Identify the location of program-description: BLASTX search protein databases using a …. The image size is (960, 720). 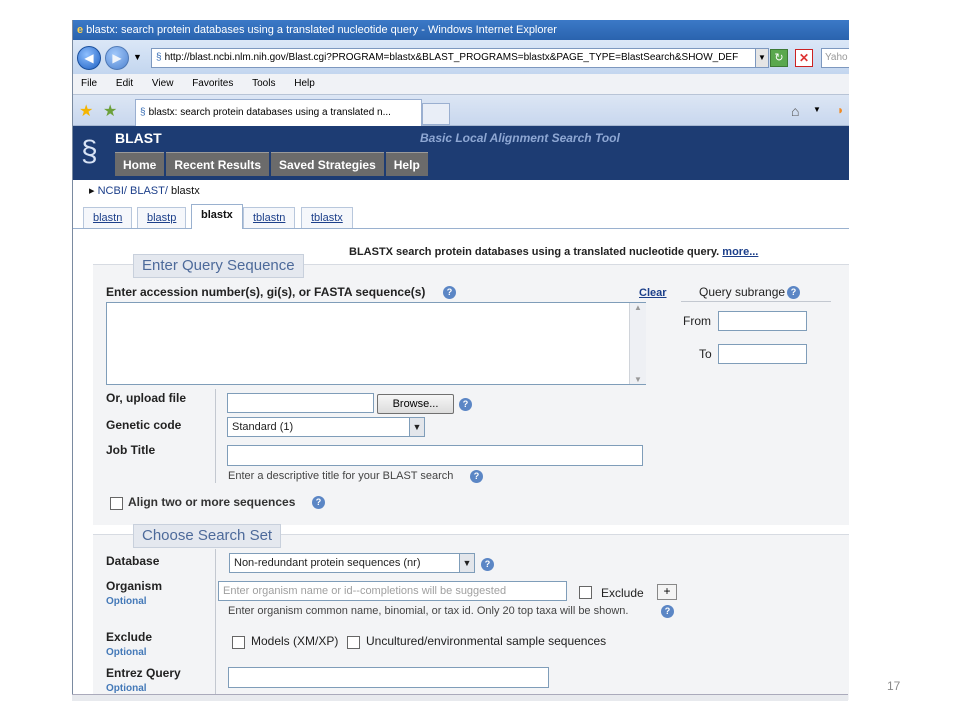
(553, 252).